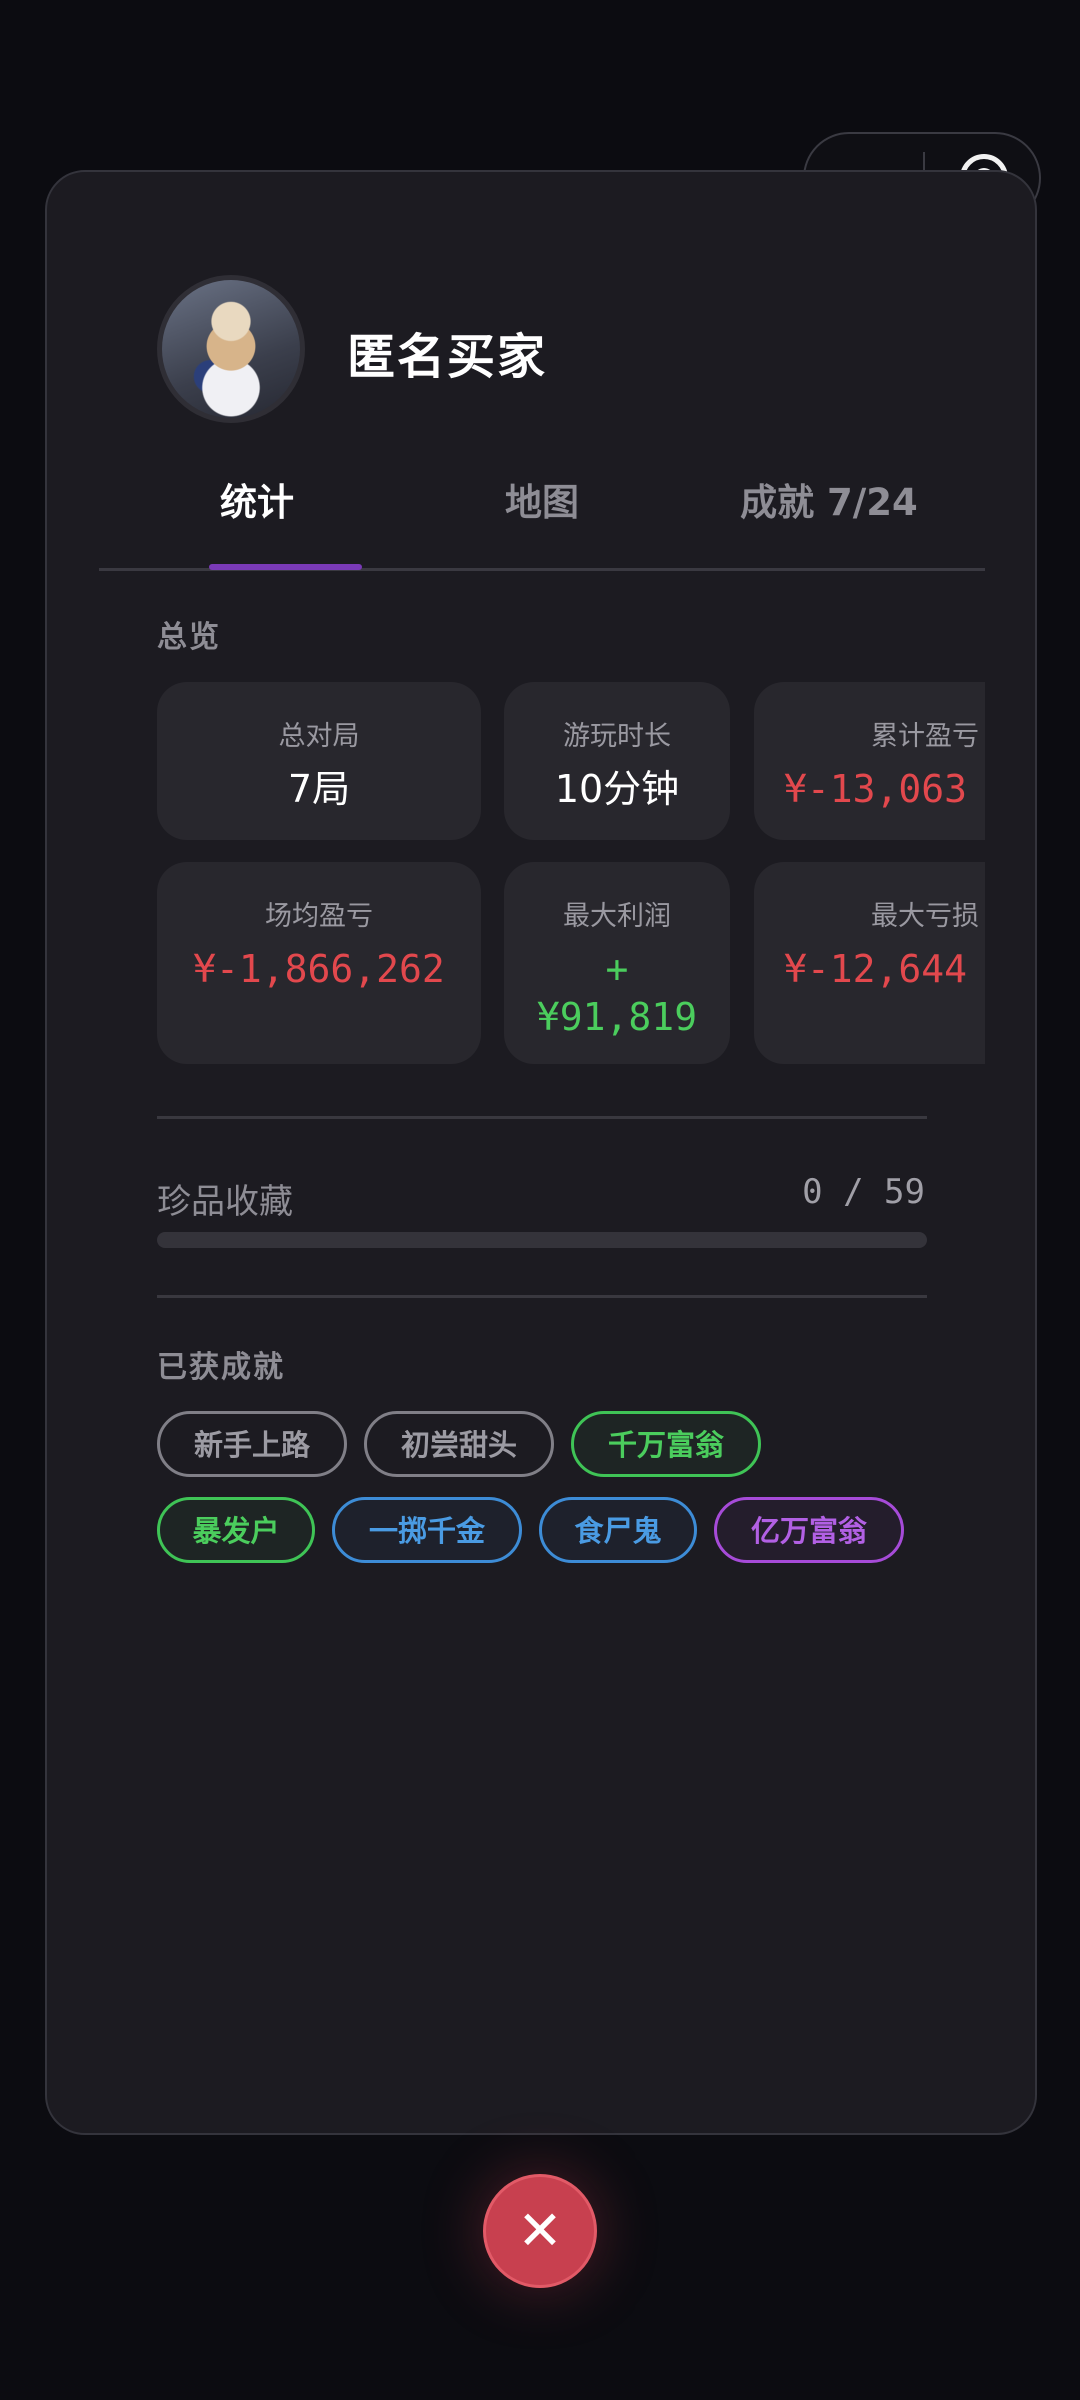 This screenshot has height=2400, width=1080. What do you see at coordinates (225, 1202) in the screenshot?
I see `collection-label: 珍品收藏` at bounding box center [225, 1202].